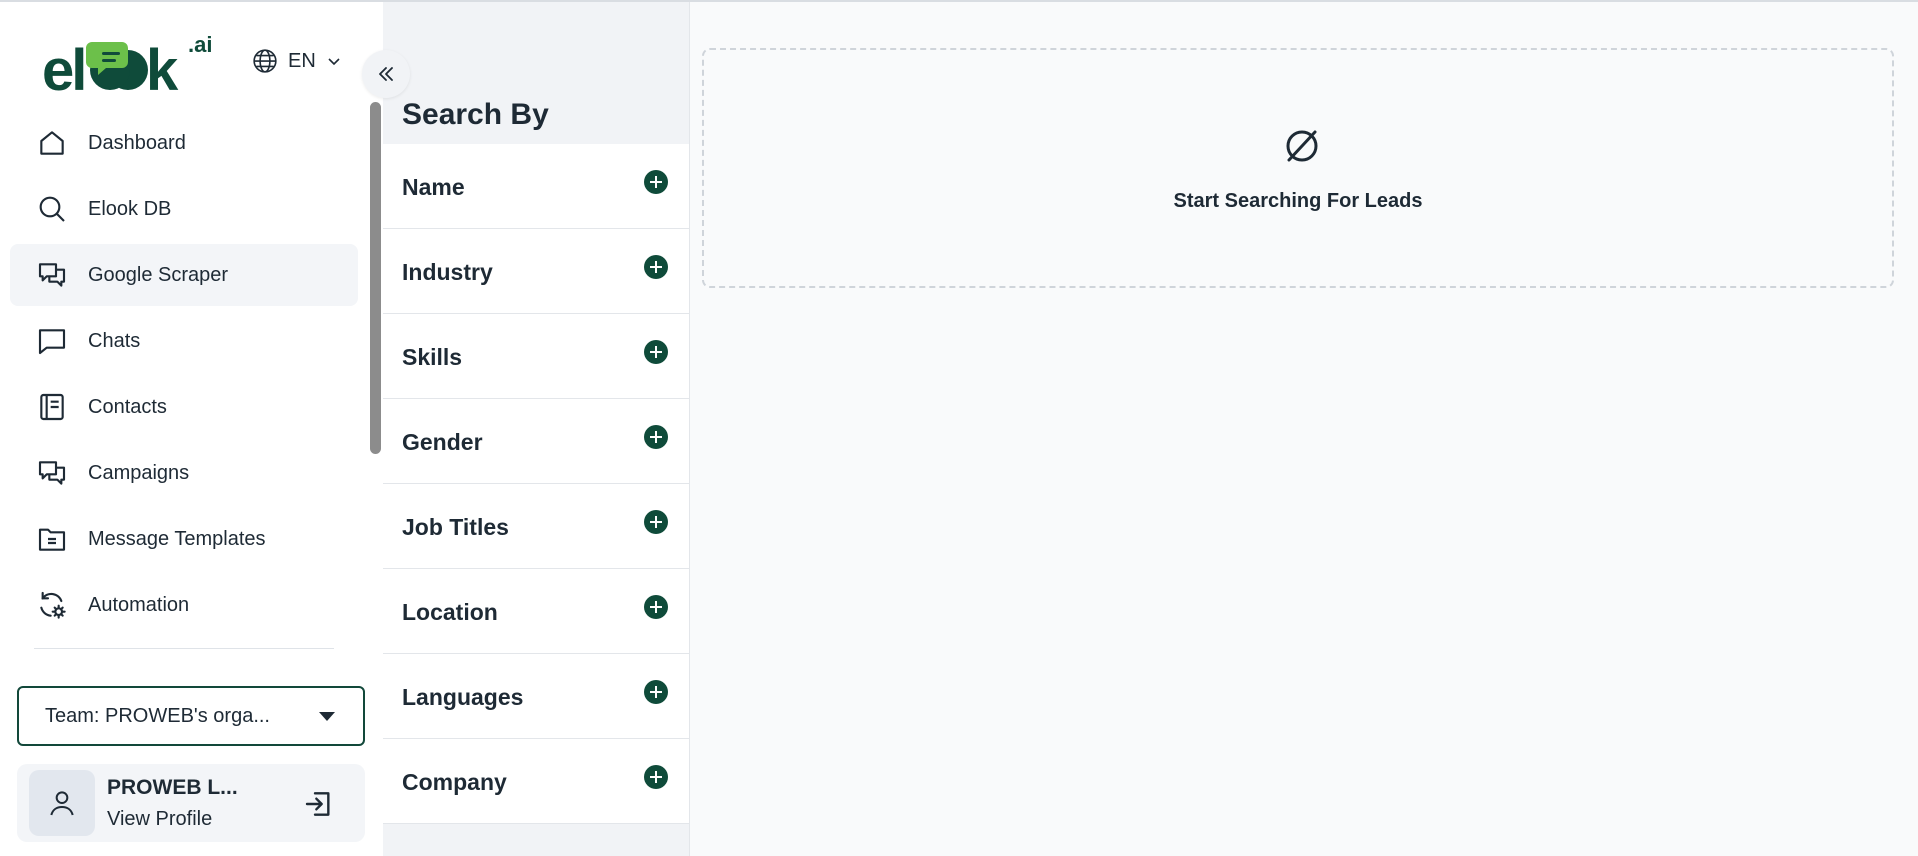 The height and width of the screenshot is (856, 1918). I want to click on collapse-sidebar-button, so click(386, 74).